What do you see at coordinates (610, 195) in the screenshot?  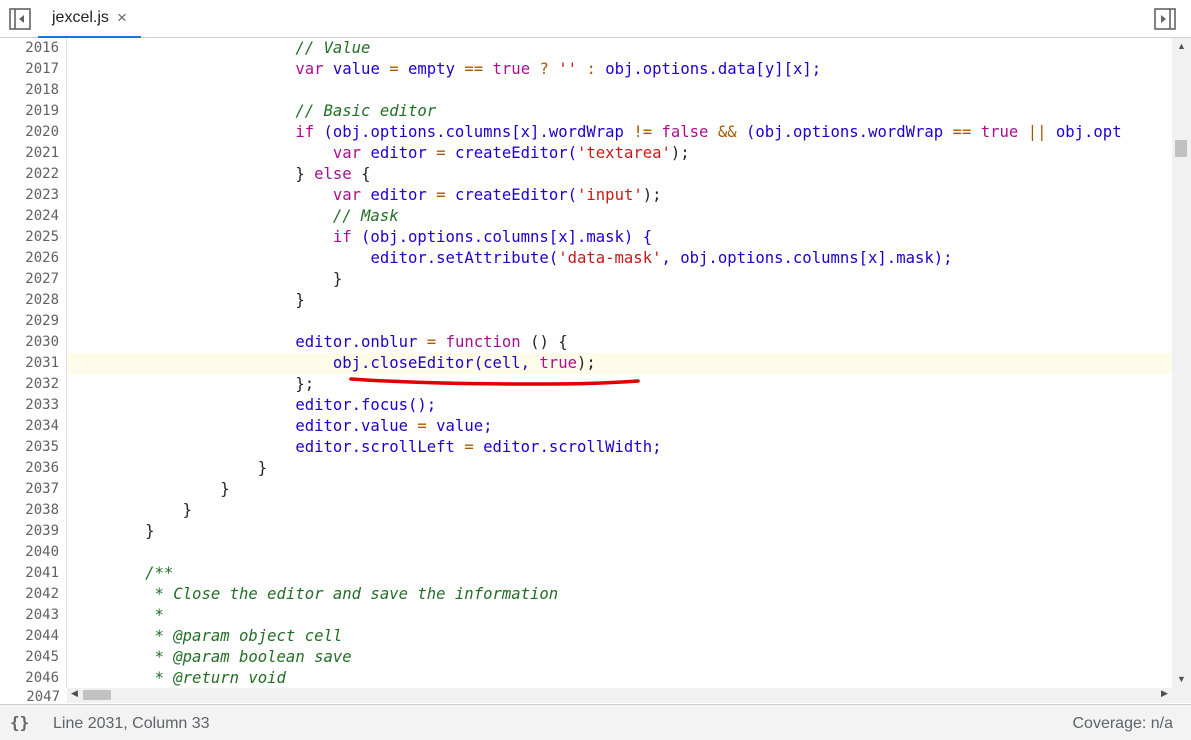 I see `string: 'input'` at bounding box center [610, 195].